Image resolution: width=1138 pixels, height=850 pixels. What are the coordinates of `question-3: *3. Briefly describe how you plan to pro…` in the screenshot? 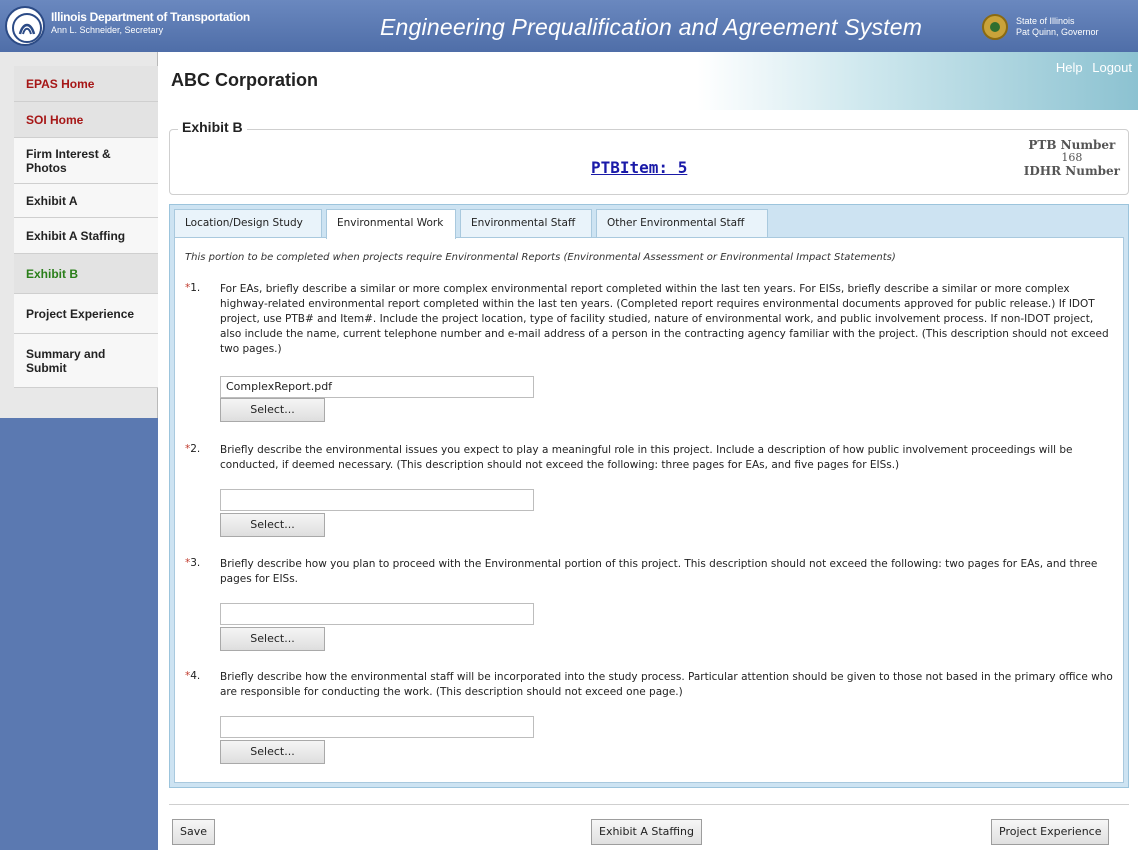 It's located at (650, 607).